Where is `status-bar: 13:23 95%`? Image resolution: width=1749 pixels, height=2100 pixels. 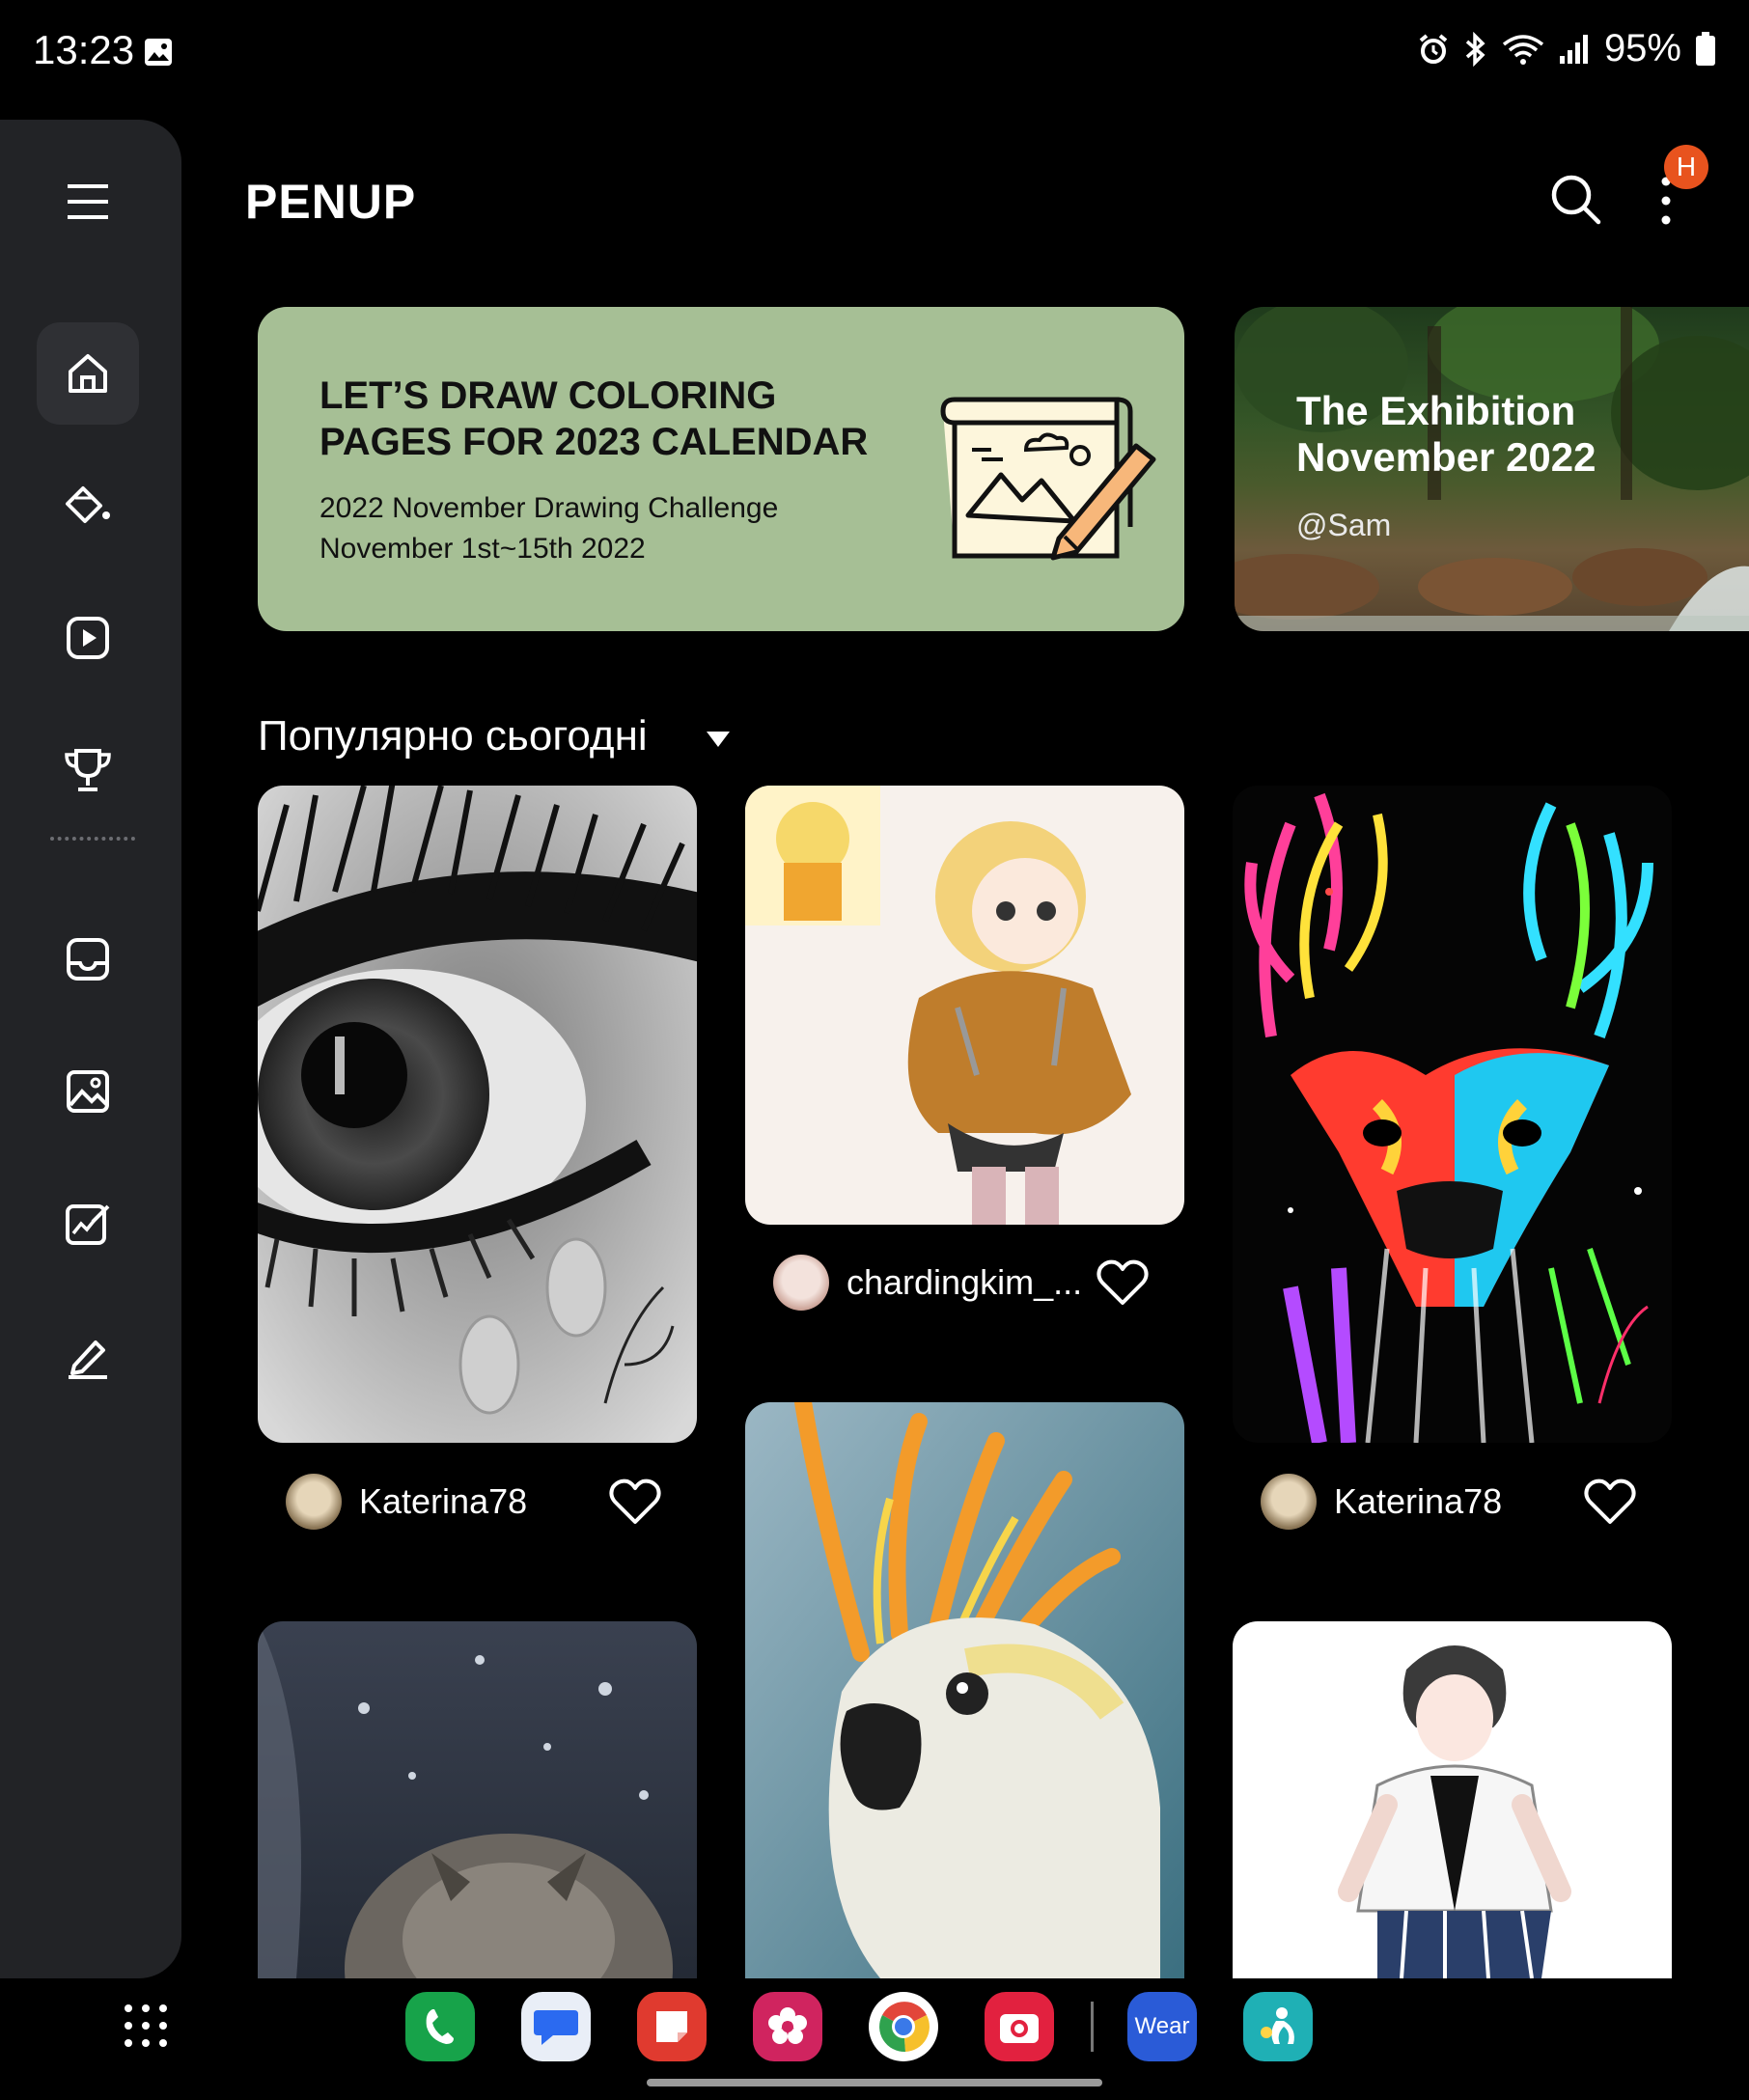 status-bar: 13:23 95% is located at coordinates (875, 53).